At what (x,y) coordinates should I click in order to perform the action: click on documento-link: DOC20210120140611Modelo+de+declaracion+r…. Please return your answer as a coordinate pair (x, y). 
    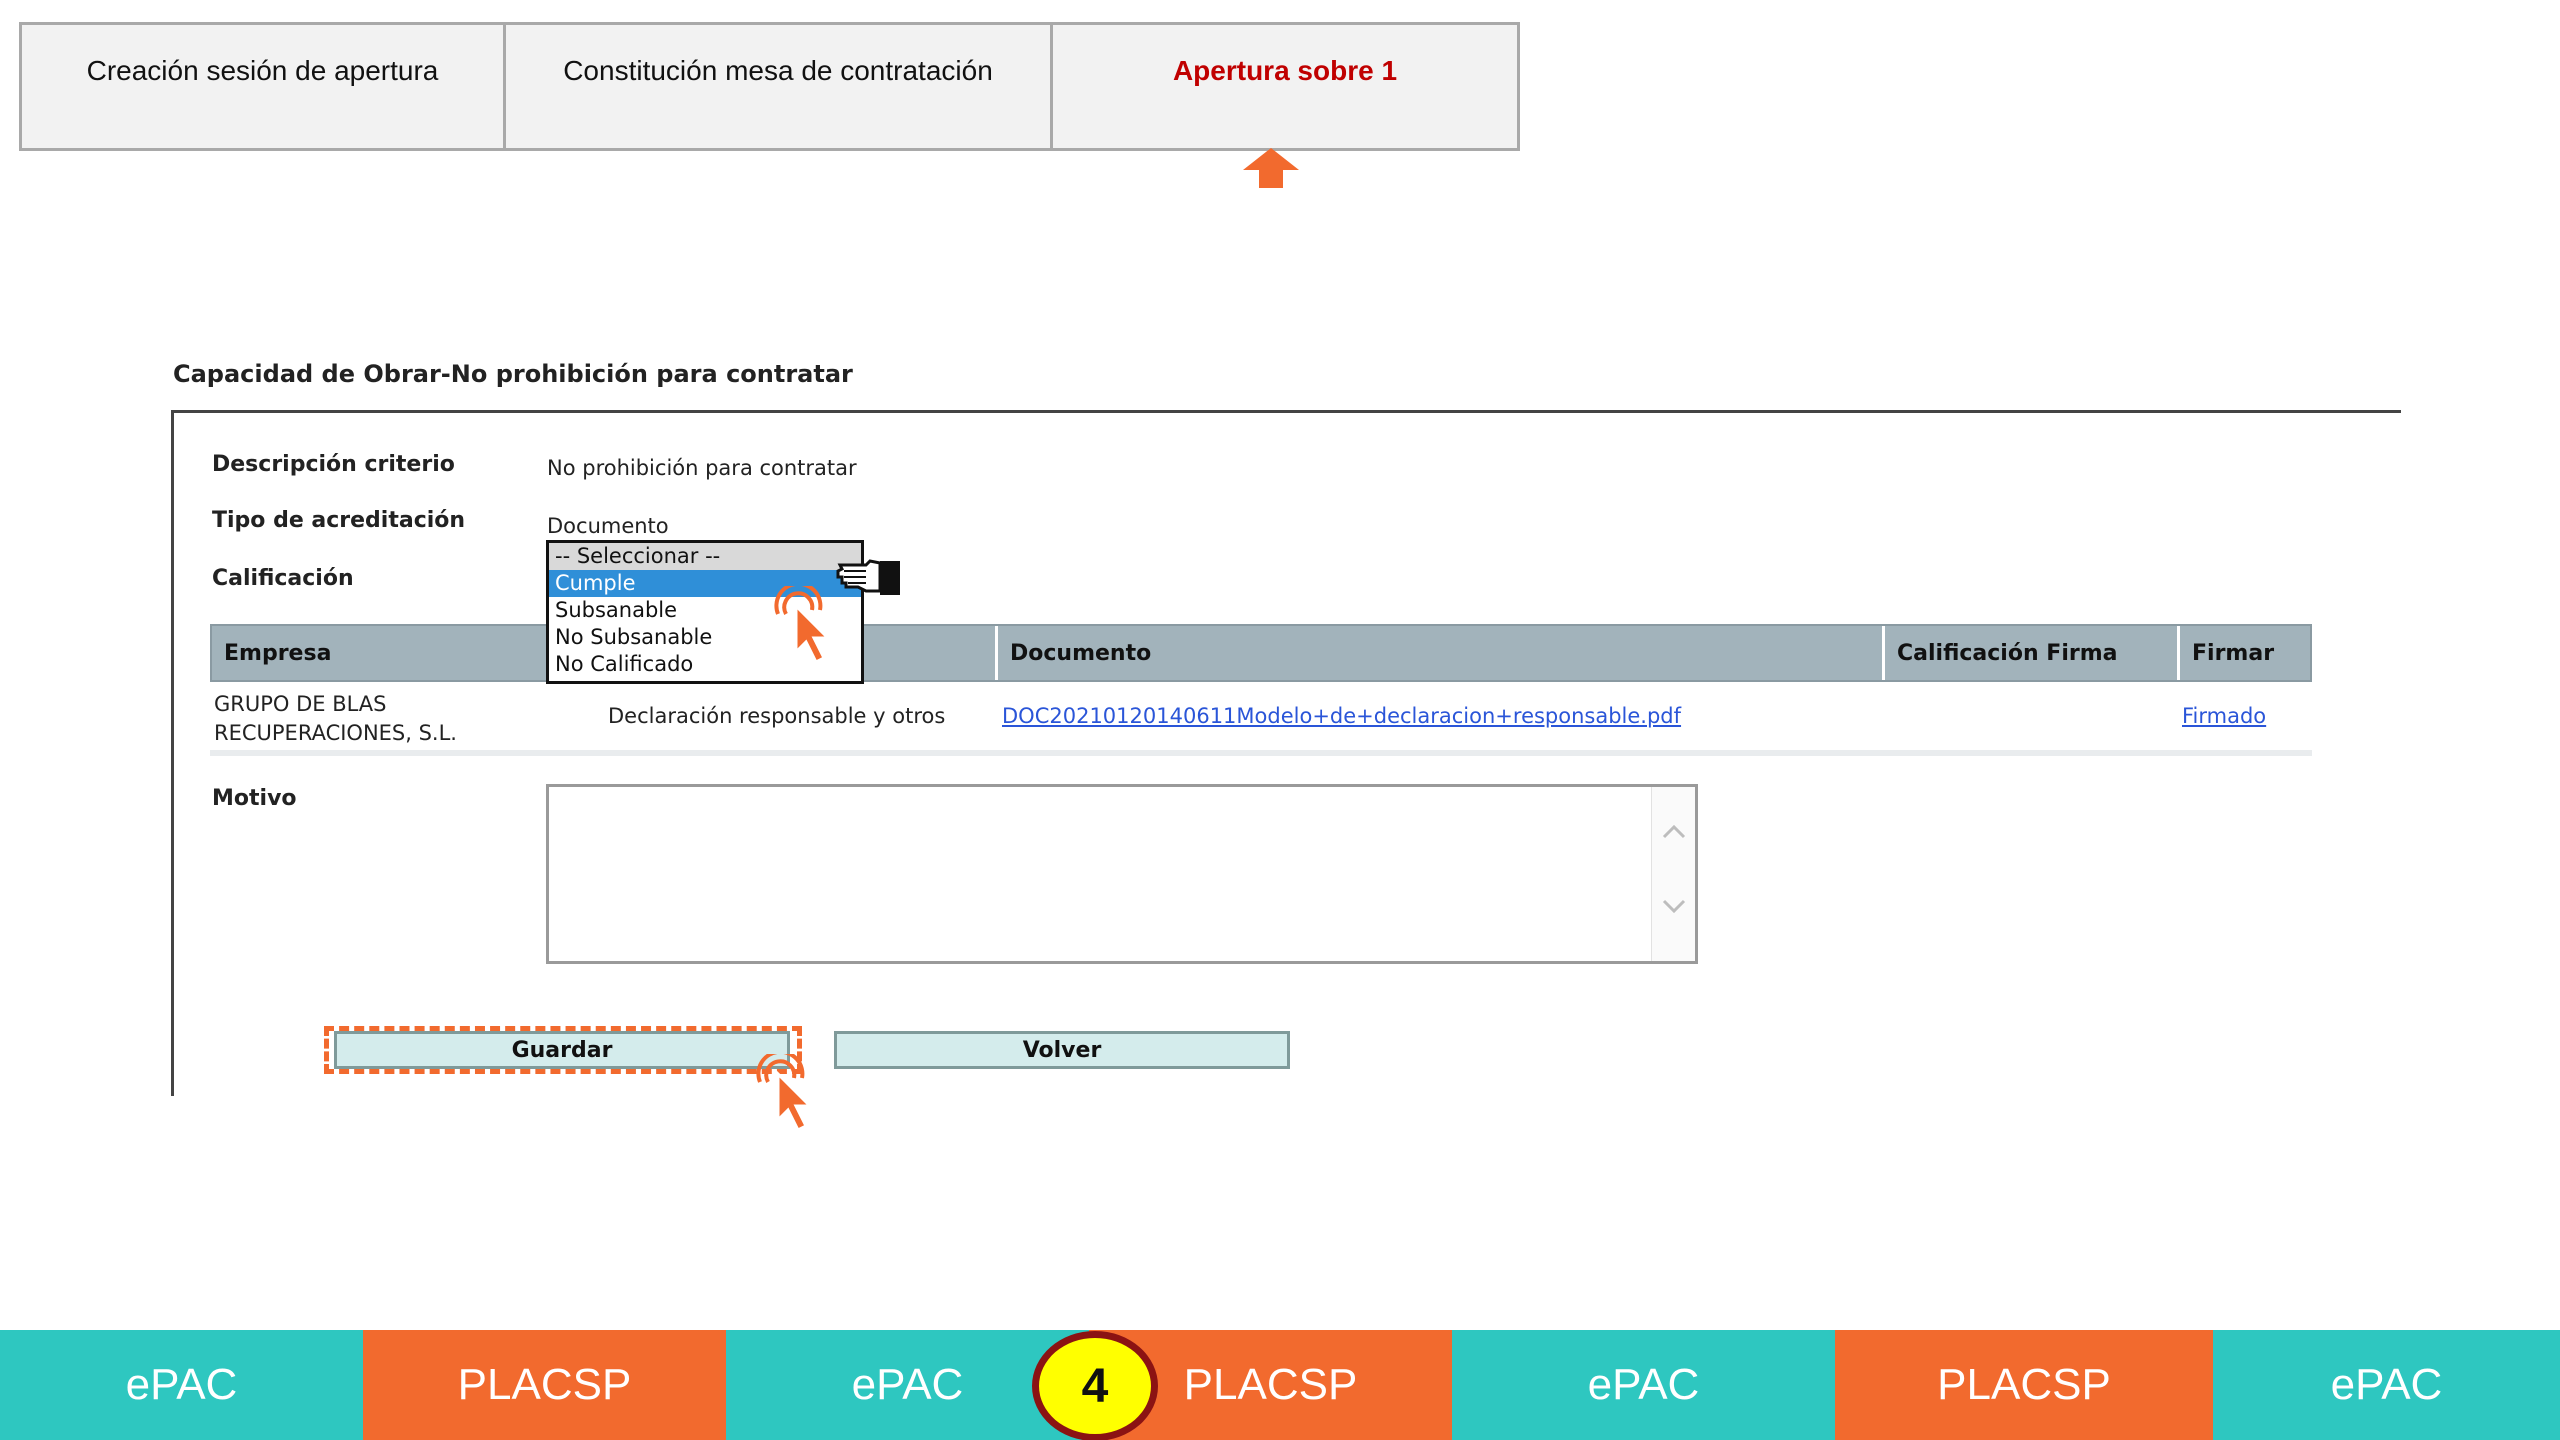
    Looking at the image, I should click on (1341, 716).